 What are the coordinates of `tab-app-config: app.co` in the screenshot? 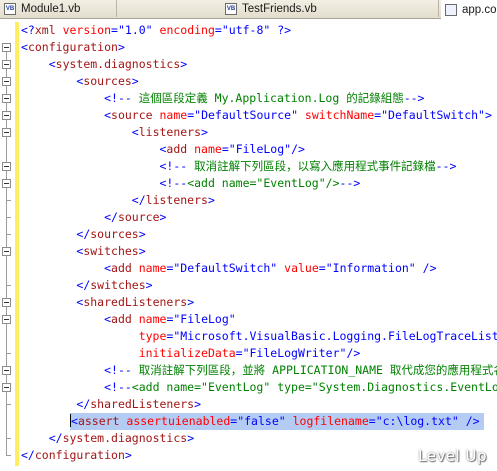 It's located at (469, 9).